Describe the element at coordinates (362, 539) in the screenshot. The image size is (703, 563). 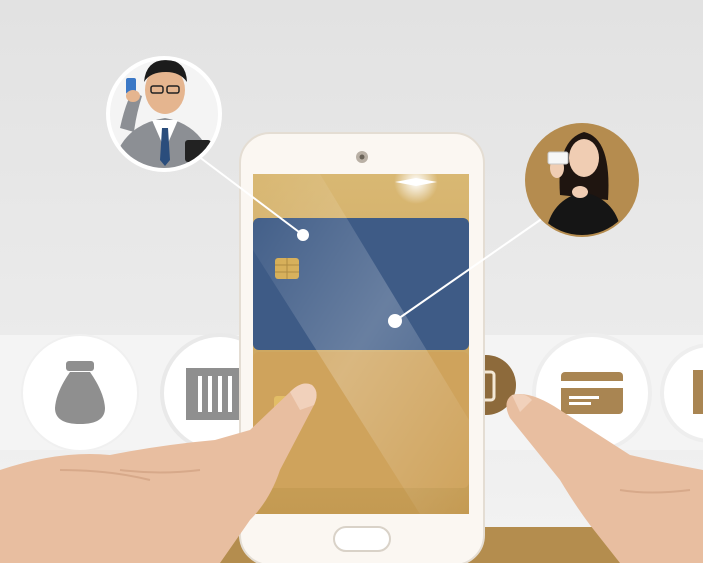
I see `home-button` at that location.